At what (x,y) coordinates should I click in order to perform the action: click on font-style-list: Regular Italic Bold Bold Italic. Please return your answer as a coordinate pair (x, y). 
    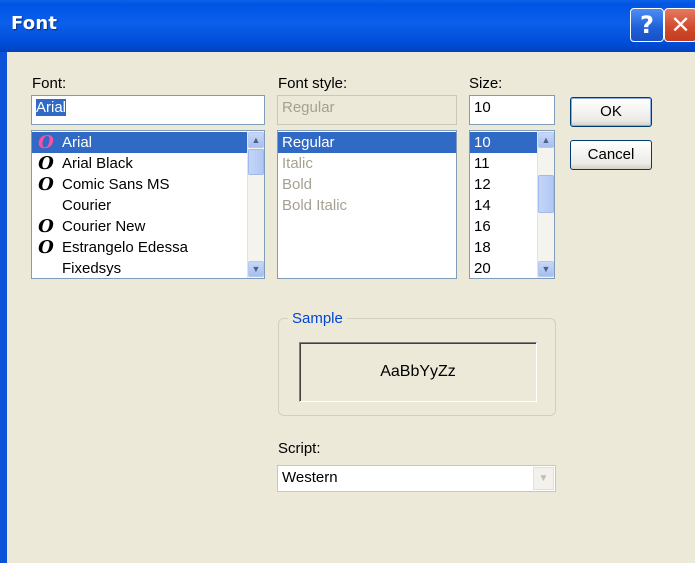
    Looking at the image, I should click on (367, 204).